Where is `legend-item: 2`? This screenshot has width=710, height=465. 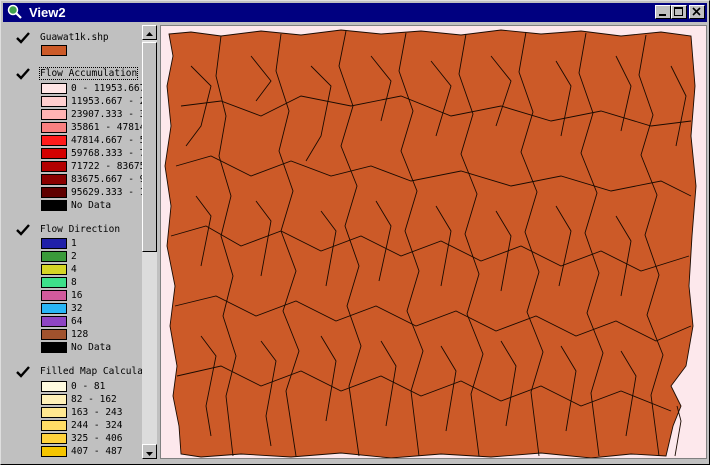 legend-item: 2 is located at coordinates (91, 257).